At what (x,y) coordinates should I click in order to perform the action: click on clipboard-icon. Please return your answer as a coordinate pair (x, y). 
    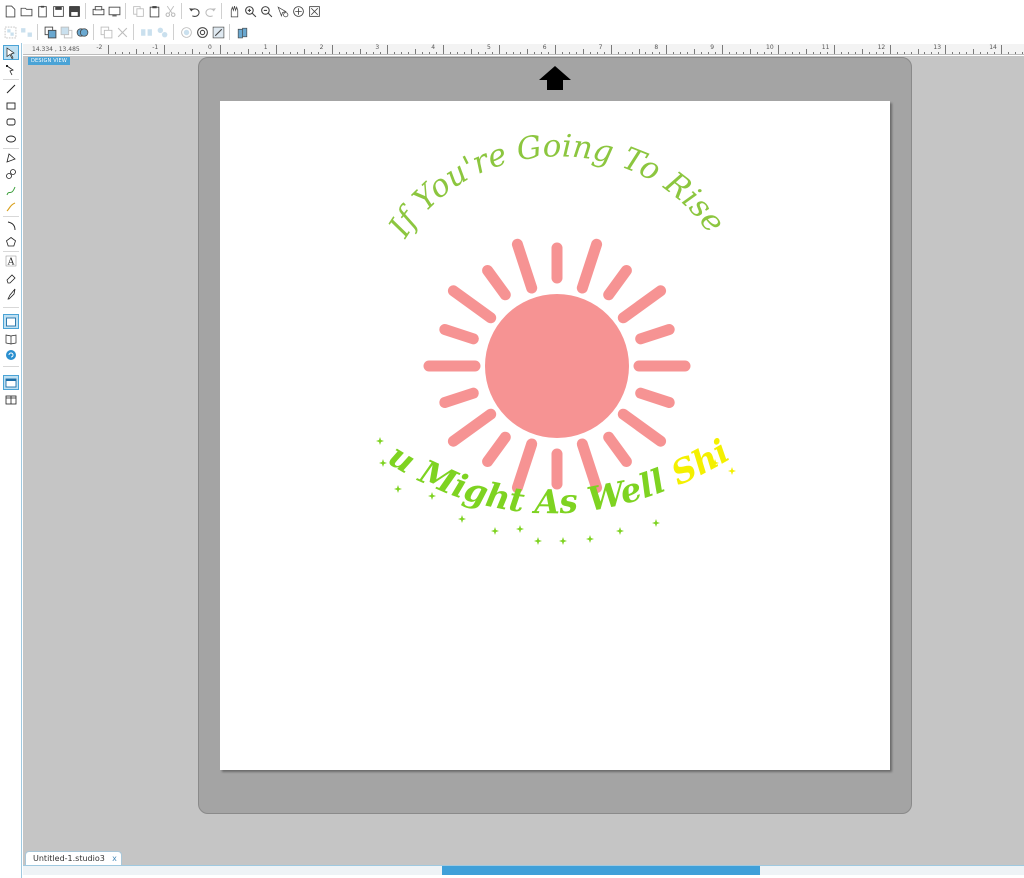
    Looking at the image, I should click on (42, 11).